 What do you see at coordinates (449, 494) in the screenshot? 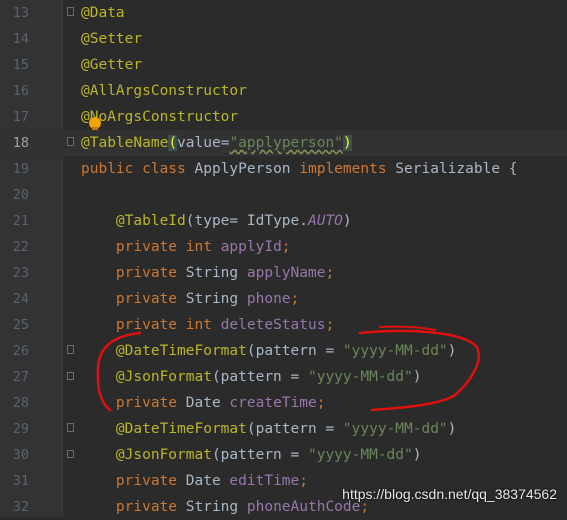
I see `watermark: https://blog.csdn.net/qq_38374562` at bounding box center [449, 494].